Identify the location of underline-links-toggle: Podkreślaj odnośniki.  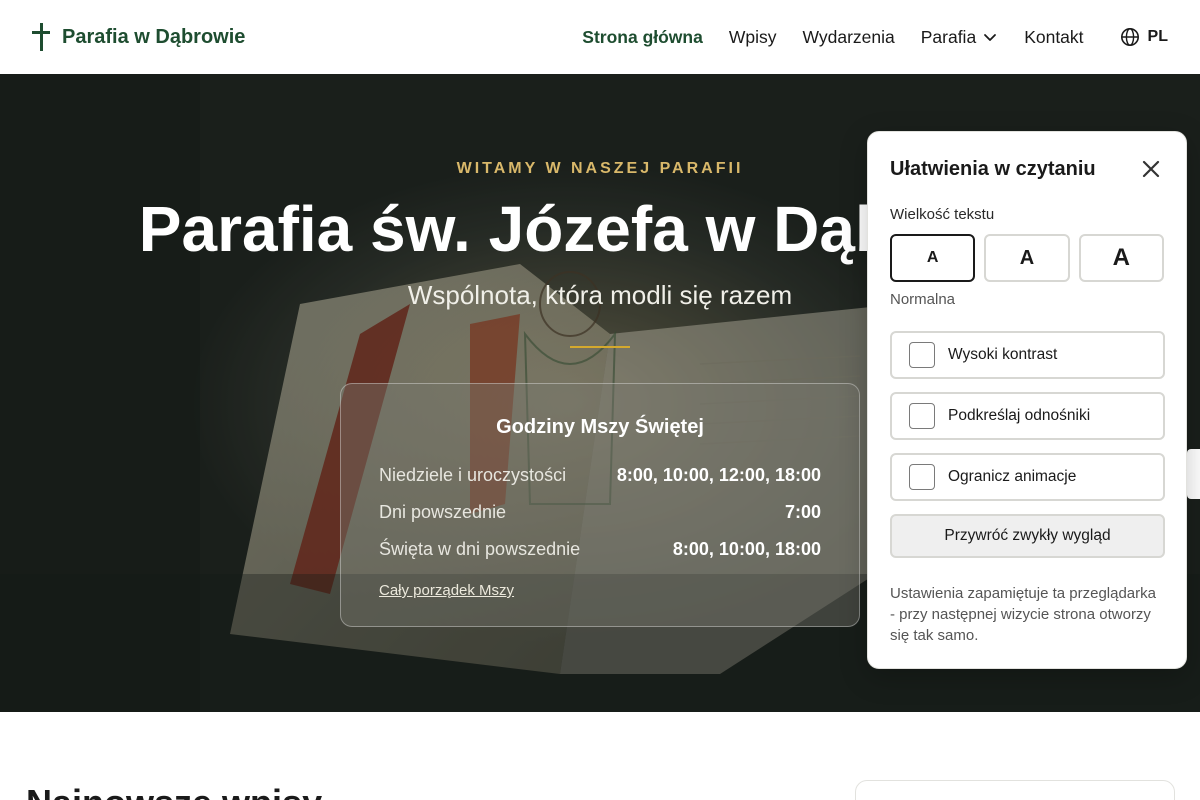
(1027, 416).